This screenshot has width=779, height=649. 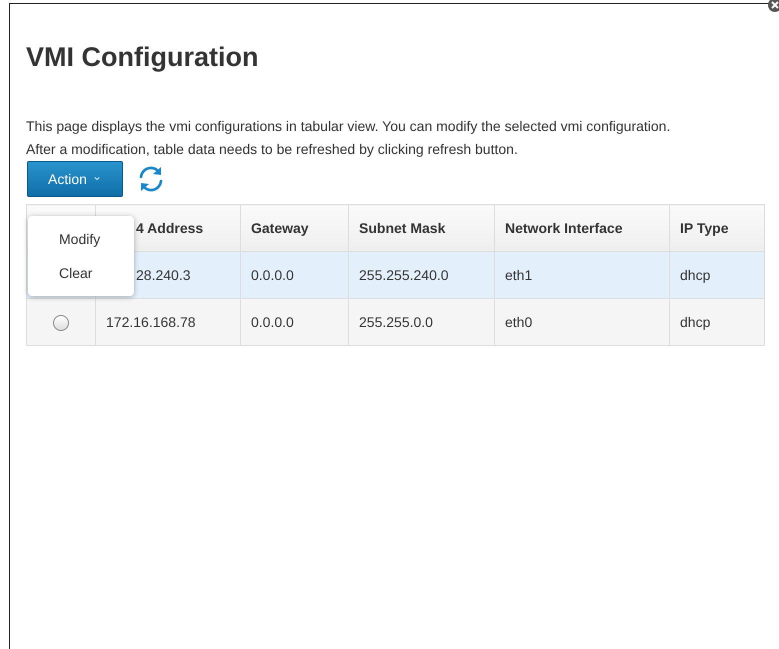 What do you see at coordinates (421, 228) in the screenshot?
I see `column-header: Subnet Mask` at bounding box center [421, 228].